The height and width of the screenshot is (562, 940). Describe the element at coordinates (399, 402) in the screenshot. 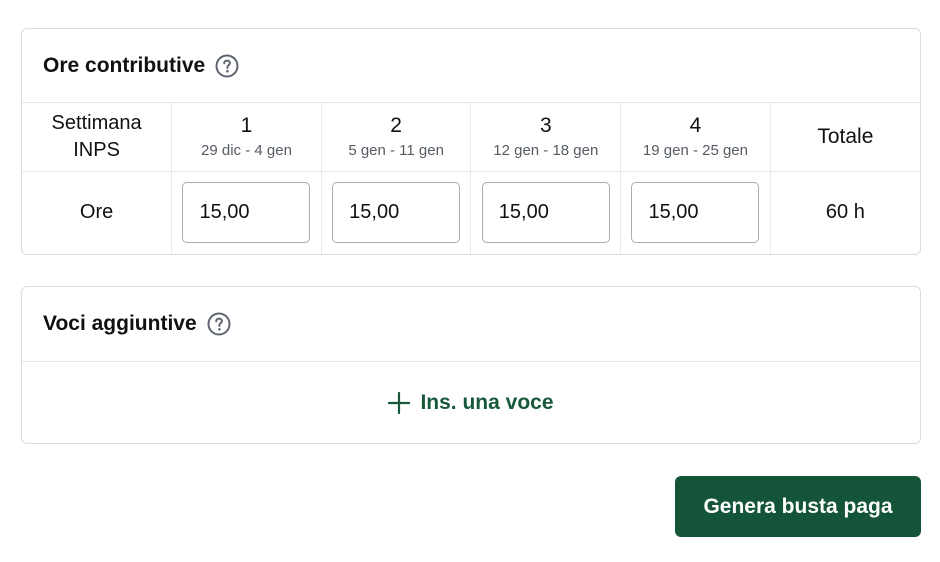

I see `plus-icon` at that location.